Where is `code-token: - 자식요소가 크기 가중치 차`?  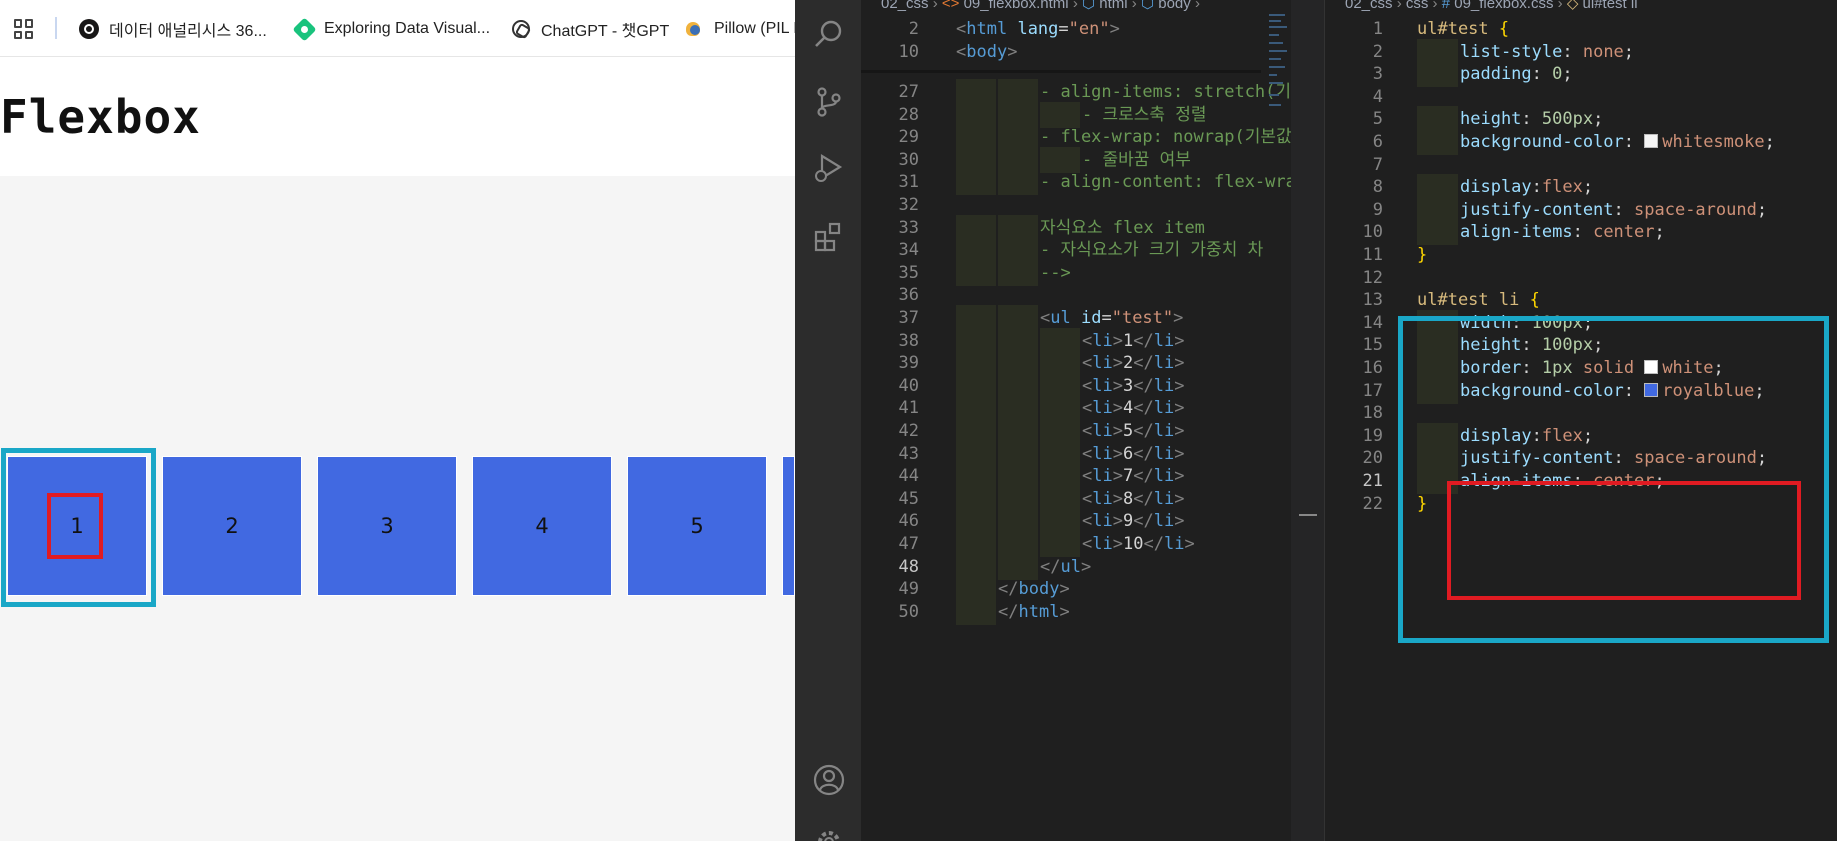 code-token: - 자식요소가 크기 가중치 차 is located at coordinates (1152, 250).